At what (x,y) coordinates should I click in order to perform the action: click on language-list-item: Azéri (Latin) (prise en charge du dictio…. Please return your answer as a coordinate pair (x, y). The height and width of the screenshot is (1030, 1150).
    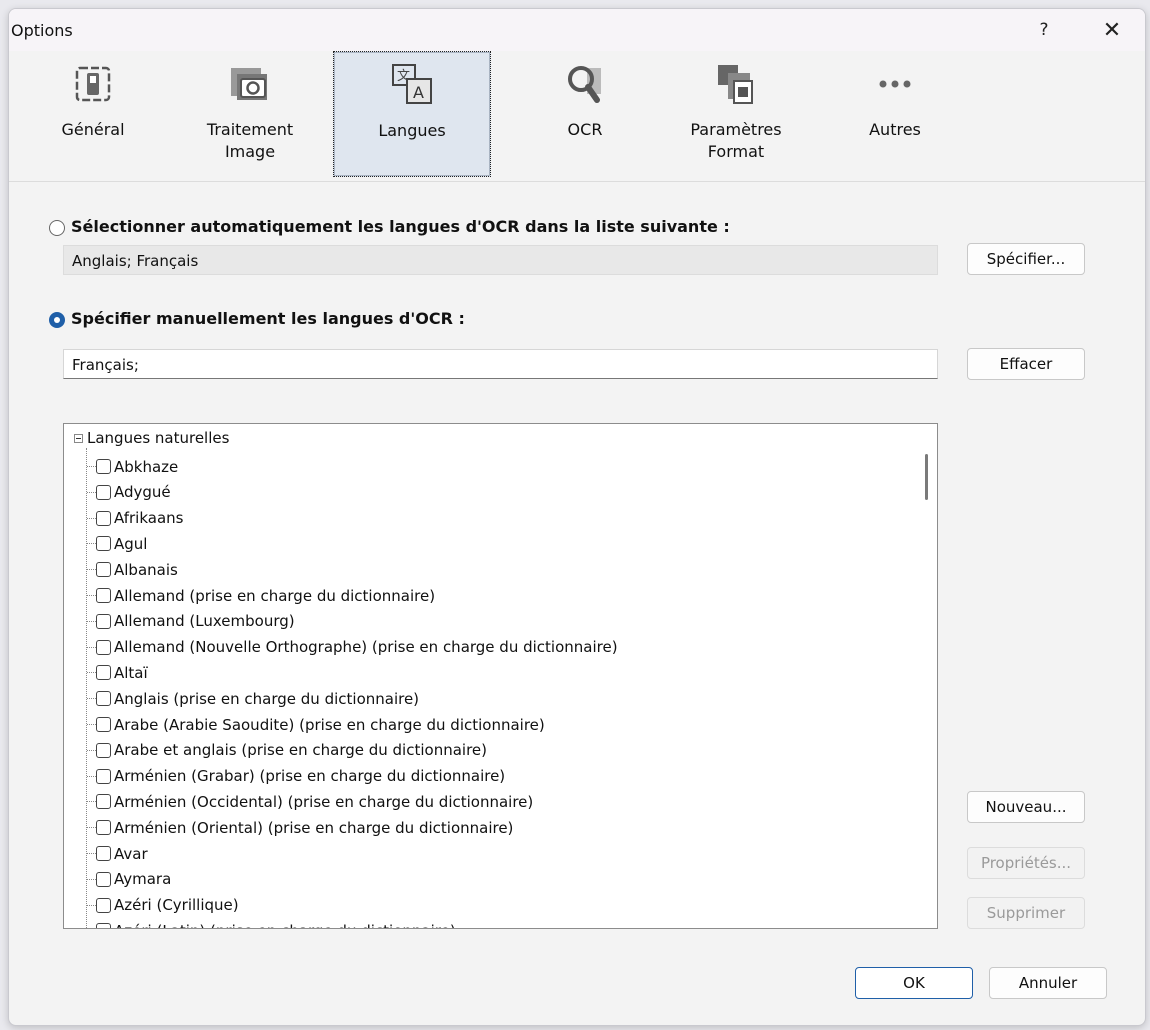
    Looking at the image, I should click on (271, 923).